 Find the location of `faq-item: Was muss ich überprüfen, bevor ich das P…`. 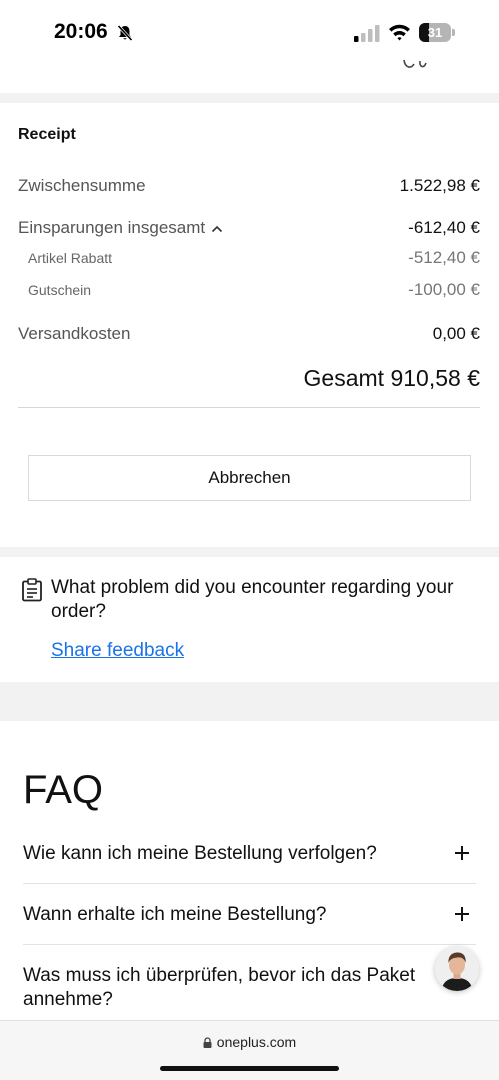

faq-item: Was muss ich überprüfen, bevor ich das P… is located at coordinates (249, 989).